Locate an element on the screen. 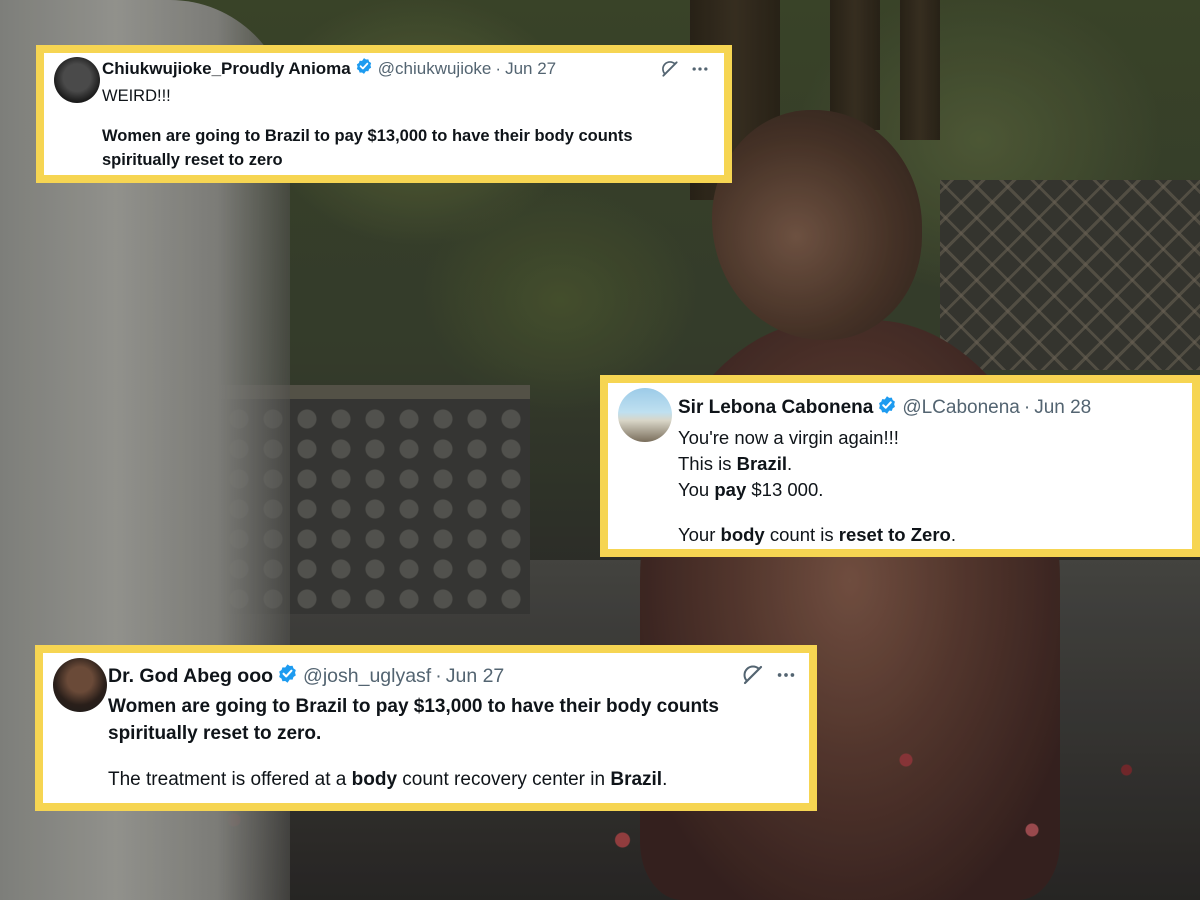 Image resolution: width=1200 pixels, height=900 pixels. tweet-line: spiritually reset to zero is located at coordinates (367, 161).